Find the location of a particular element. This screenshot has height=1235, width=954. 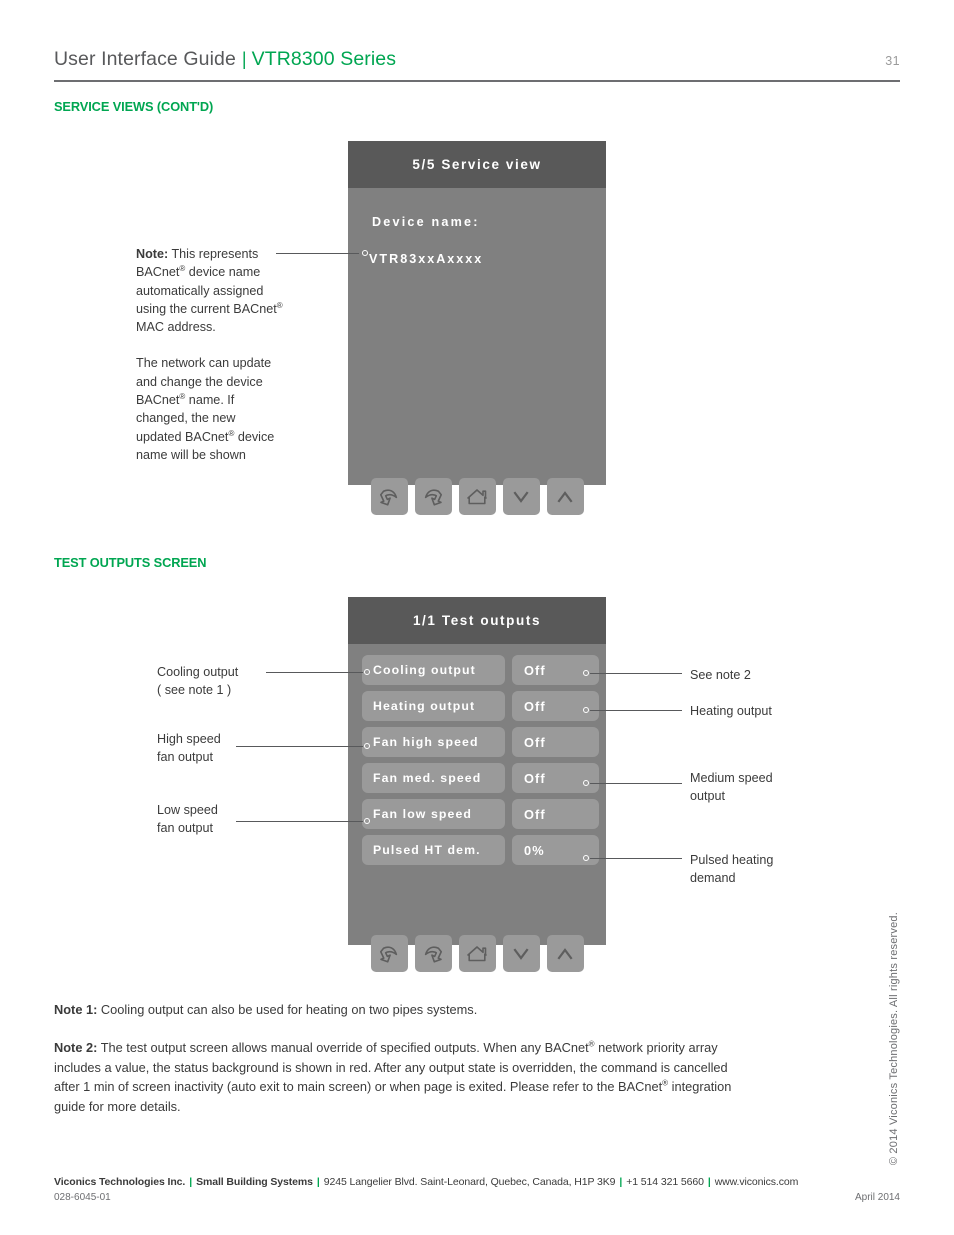

footer-company: Viconics Technologies Inc. is located at coordinates (120, 1182).